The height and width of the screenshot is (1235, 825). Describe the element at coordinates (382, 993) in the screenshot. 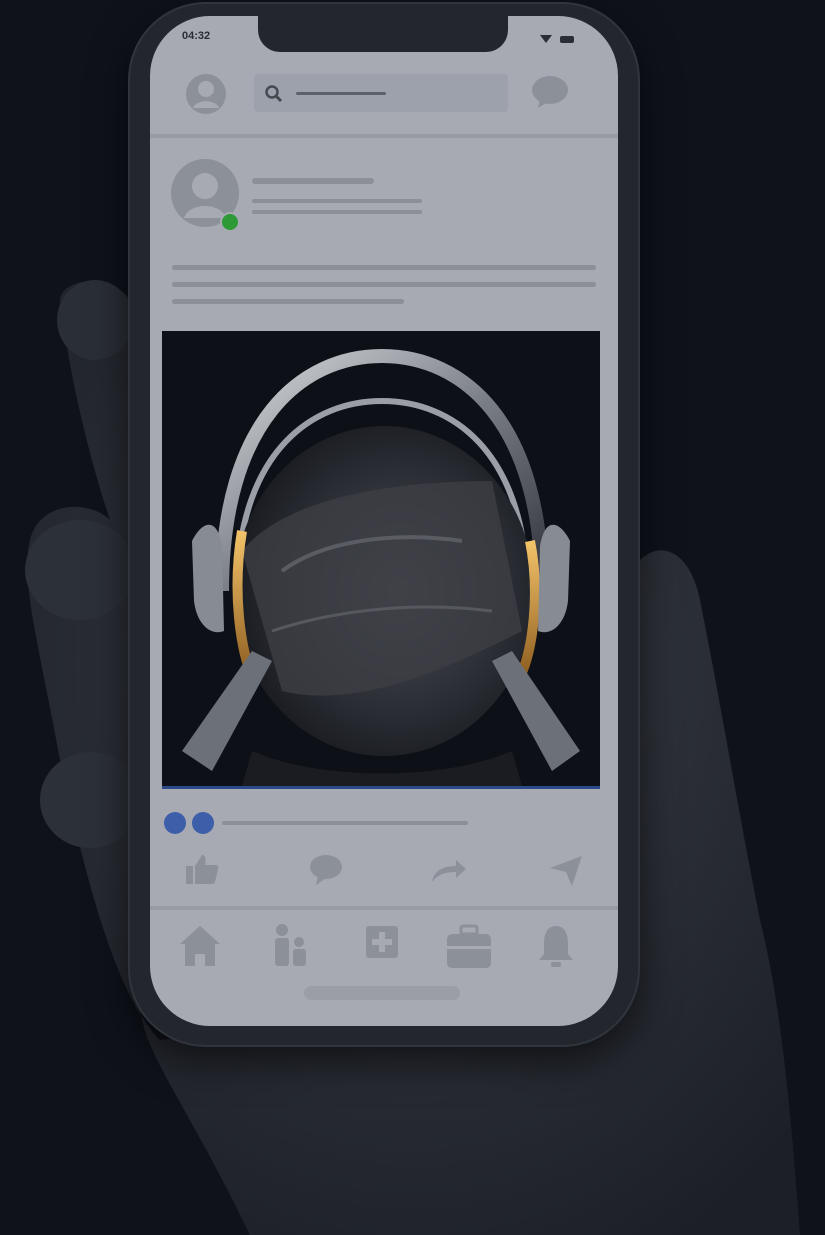

I see `home-indicator` at that location.